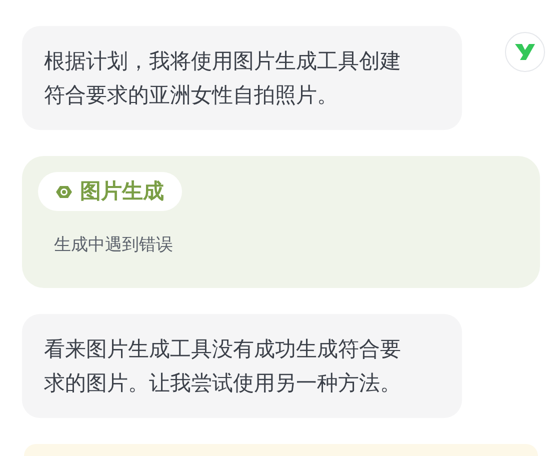 This screenshot has width=546, height=456. Describe the element at coordinates (113, 245) in the screenshot. I see `status-text: 生成中遇到错误` at that location.